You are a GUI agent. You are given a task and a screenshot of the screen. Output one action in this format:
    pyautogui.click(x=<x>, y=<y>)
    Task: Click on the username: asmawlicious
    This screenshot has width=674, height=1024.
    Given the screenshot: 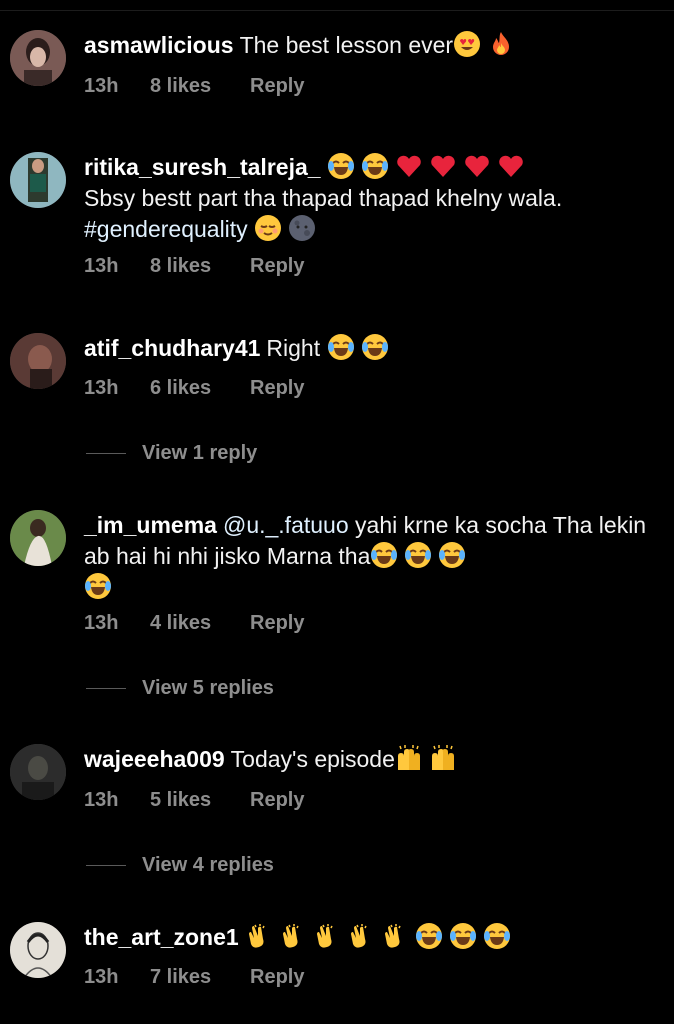 What is the action you would take?
    pyautogui.click(x=159, y=45)
    